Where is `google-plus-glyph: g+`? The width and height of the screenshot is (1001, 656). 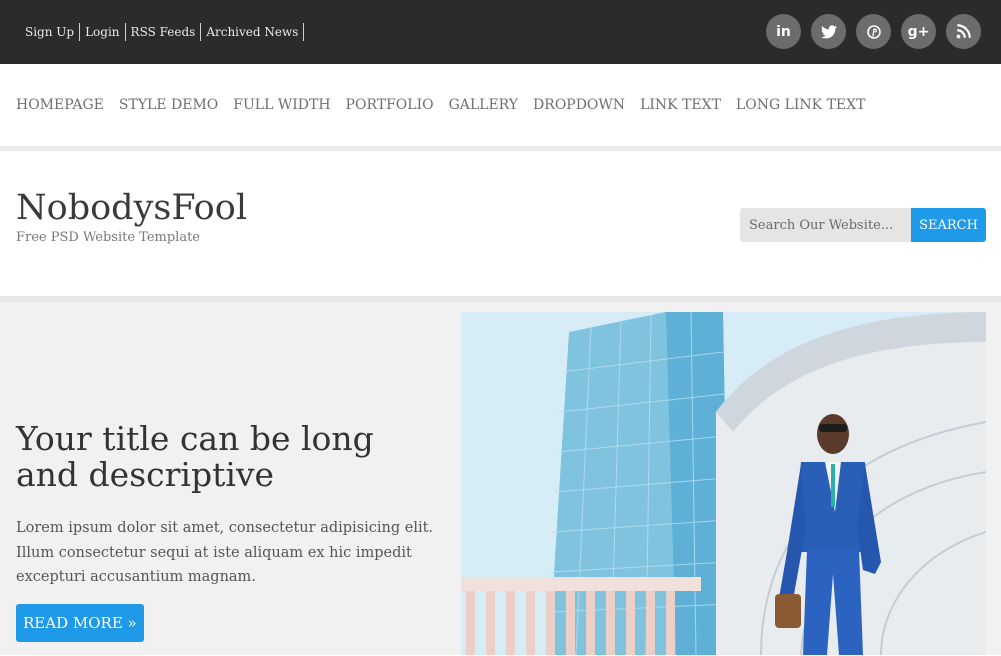
google-plus-glyph: g+ is located at coordinates (918, 31).